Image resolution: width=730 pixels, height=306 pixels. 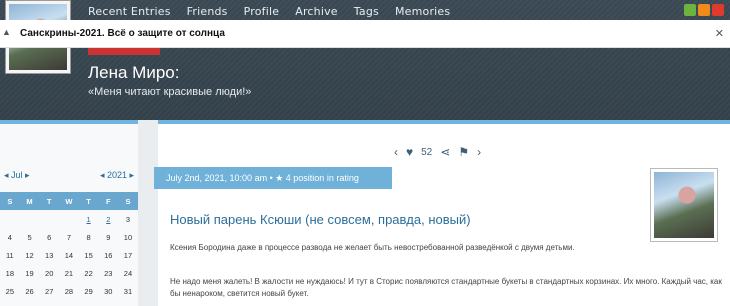 I want to click on calendar-day: 15, so click(x=88, y=255).